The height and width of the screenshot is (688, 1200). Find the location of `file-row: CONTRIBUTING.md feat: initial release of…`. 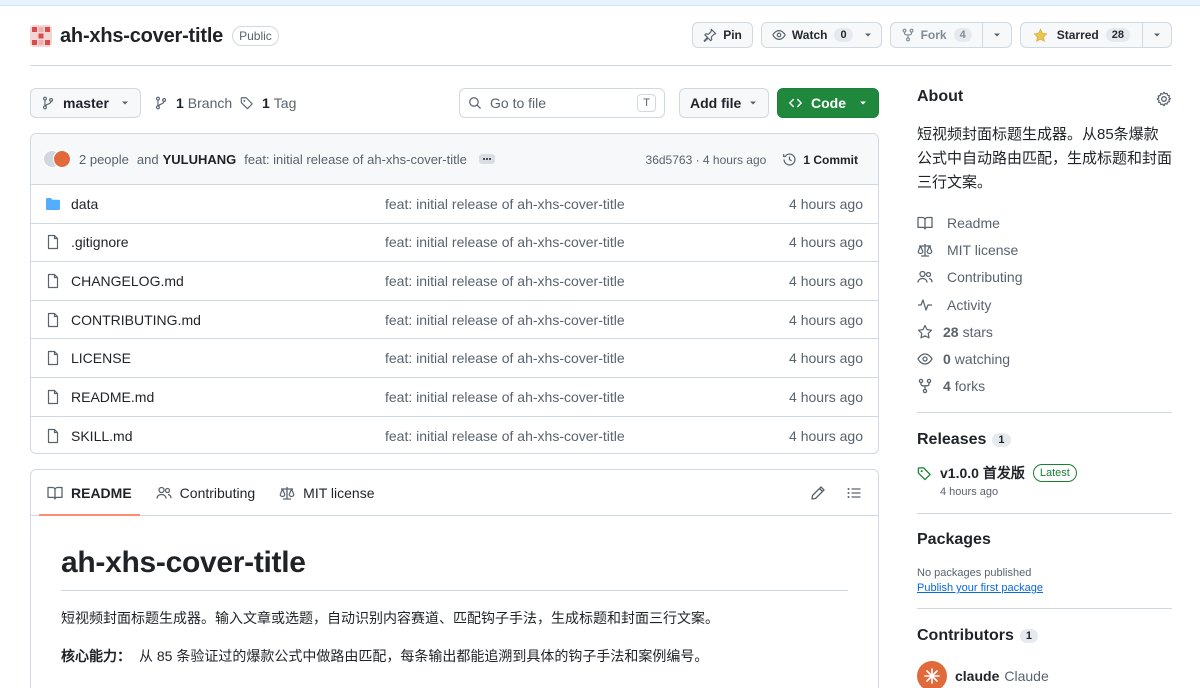

file-row: CONTRIBUTING.md feat: initial release of… is located at coordinates (454, 320).